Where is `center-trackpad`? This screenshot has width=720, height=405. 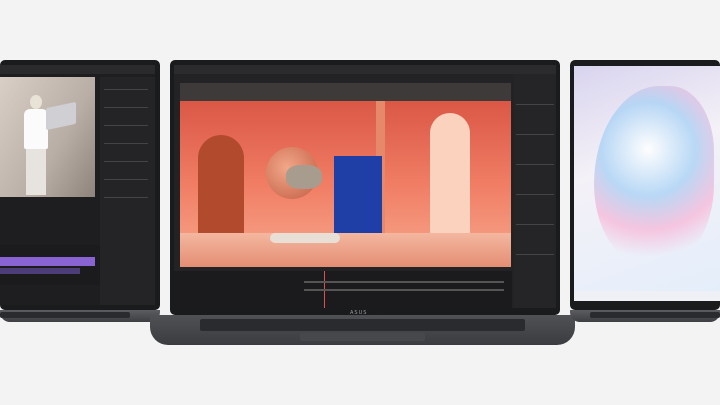 center-trackpad is located at coordinates (362, 337).